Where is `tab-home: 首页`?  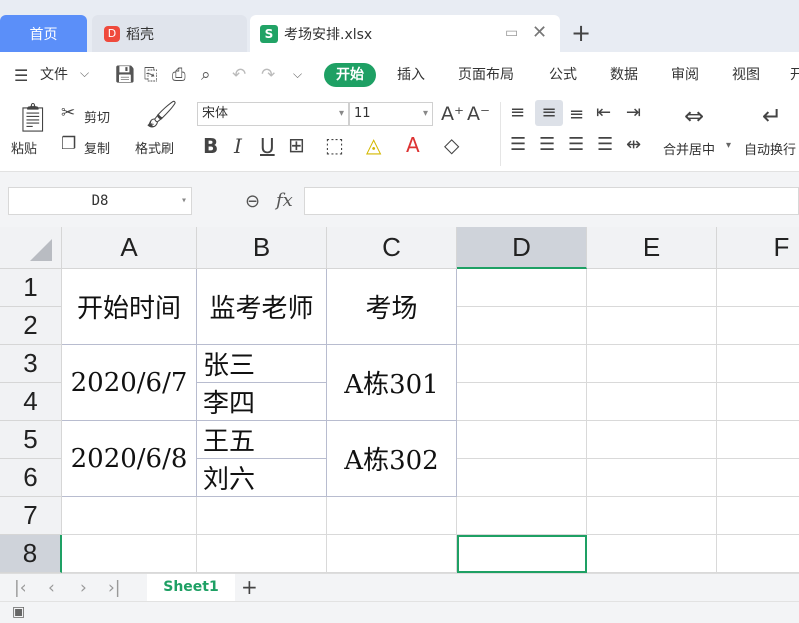
tab-home: 首页 is located at coordinates (43, 33).